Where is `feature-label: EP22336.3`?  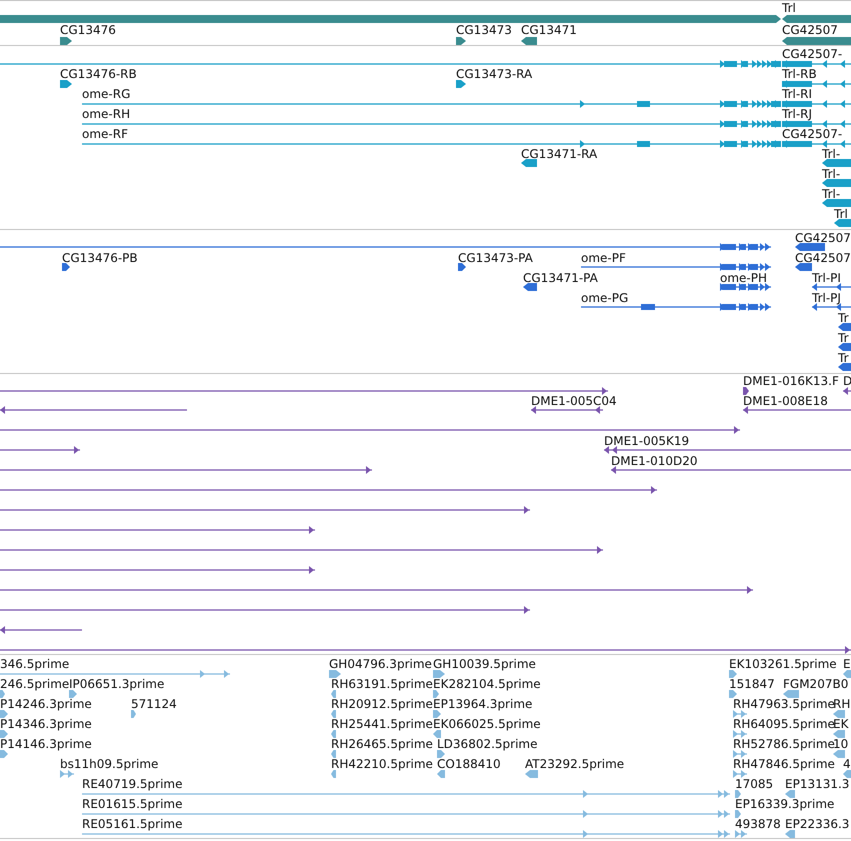 feature-label: EP22336.3 is located at coordinates (817, 824).